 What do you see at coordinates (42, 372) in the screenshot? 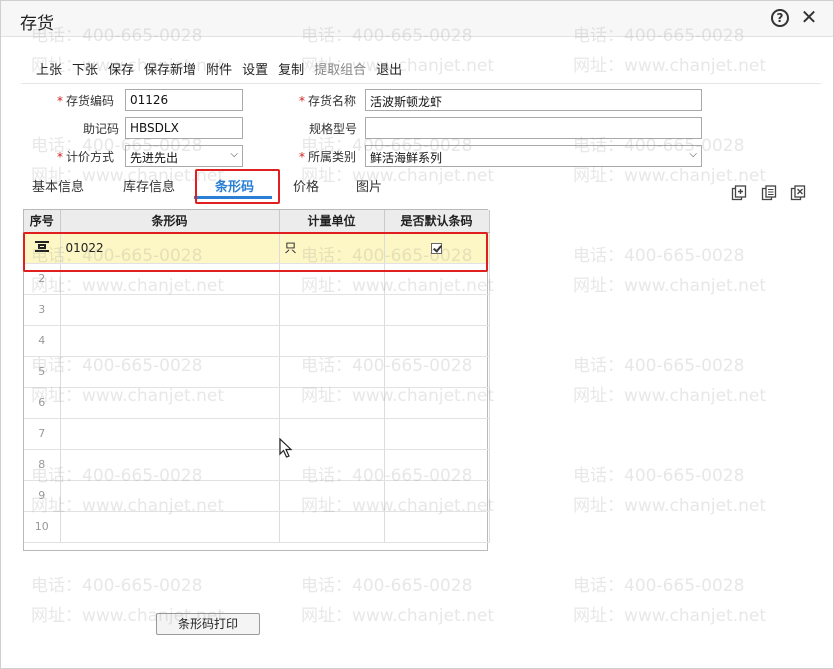
I see `row-number: 5` at bounding box center [42, 372].